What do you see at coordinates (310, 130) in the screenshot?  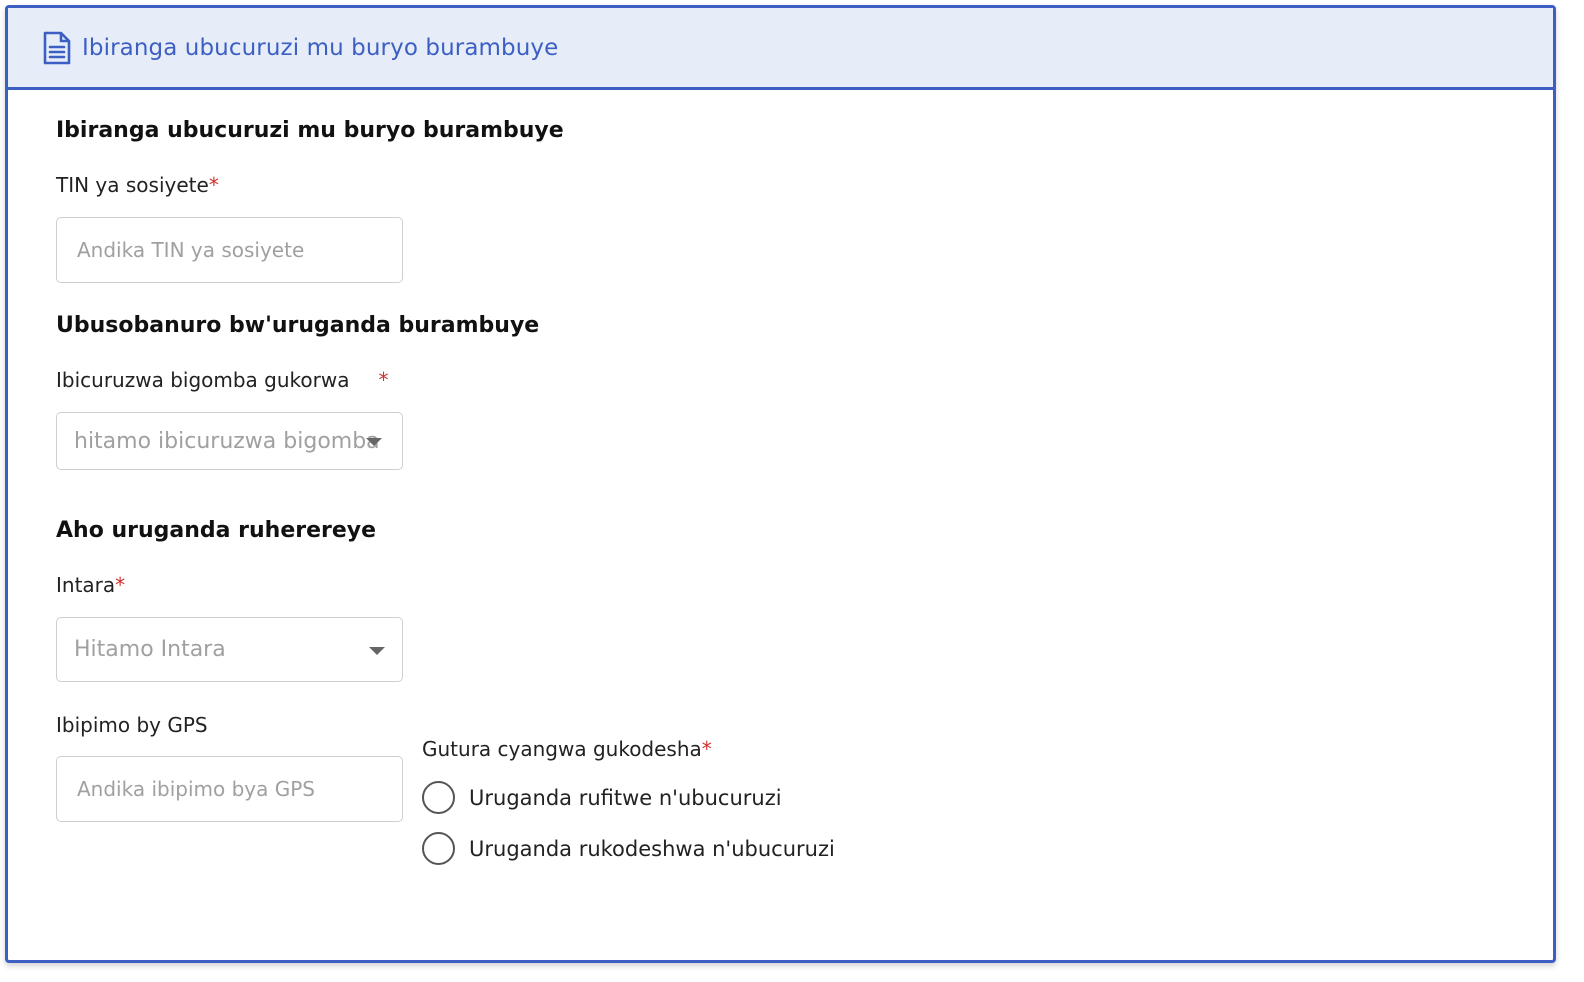 I see `section-title-business-details: Ibiranga ubucuruzi mu buryo burambuye` at bounding box center [310, 130].